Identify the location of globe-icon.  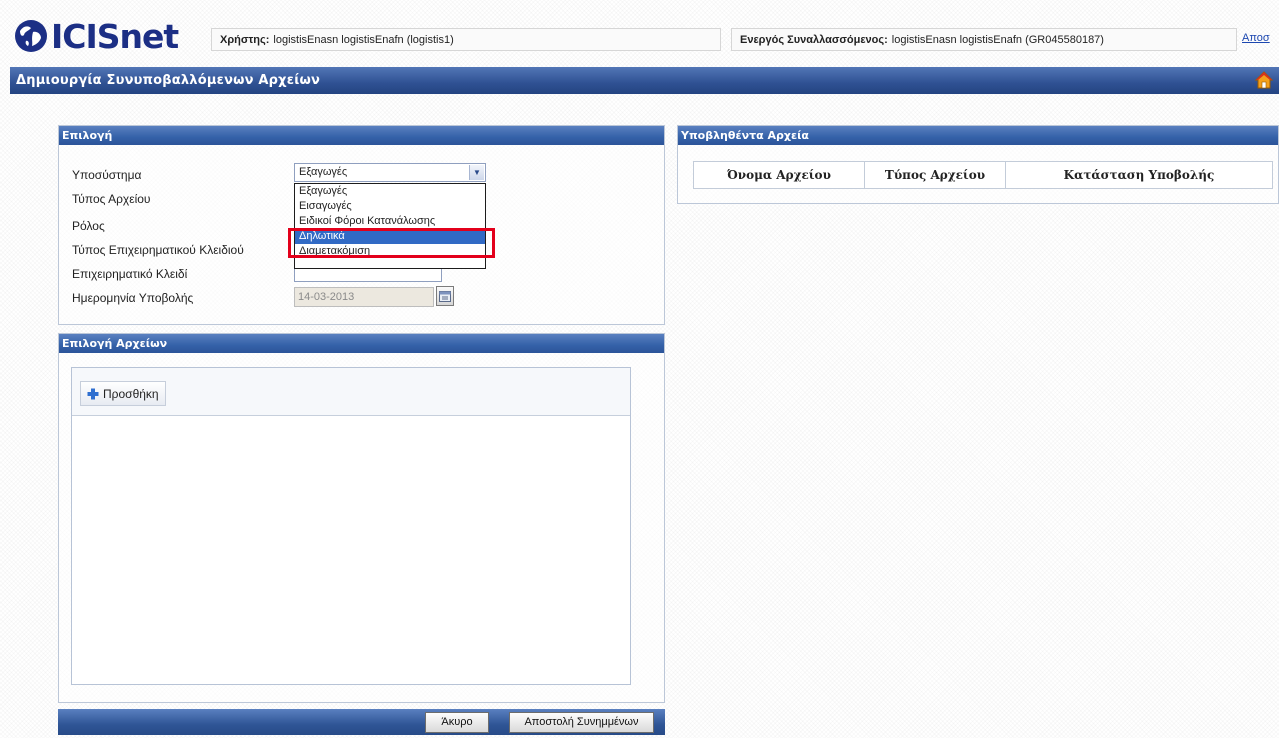
(31, 36).